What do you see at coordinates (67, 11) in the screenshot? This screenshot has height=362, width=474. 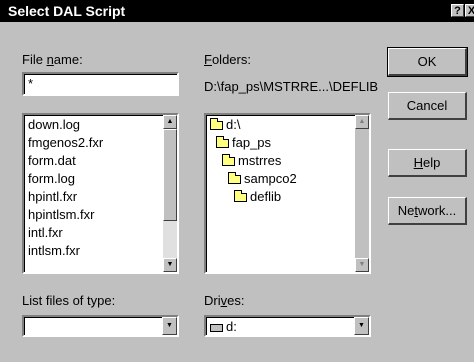 I see `dialog-title: Select DAL Script` at bounding box center [67, 11].